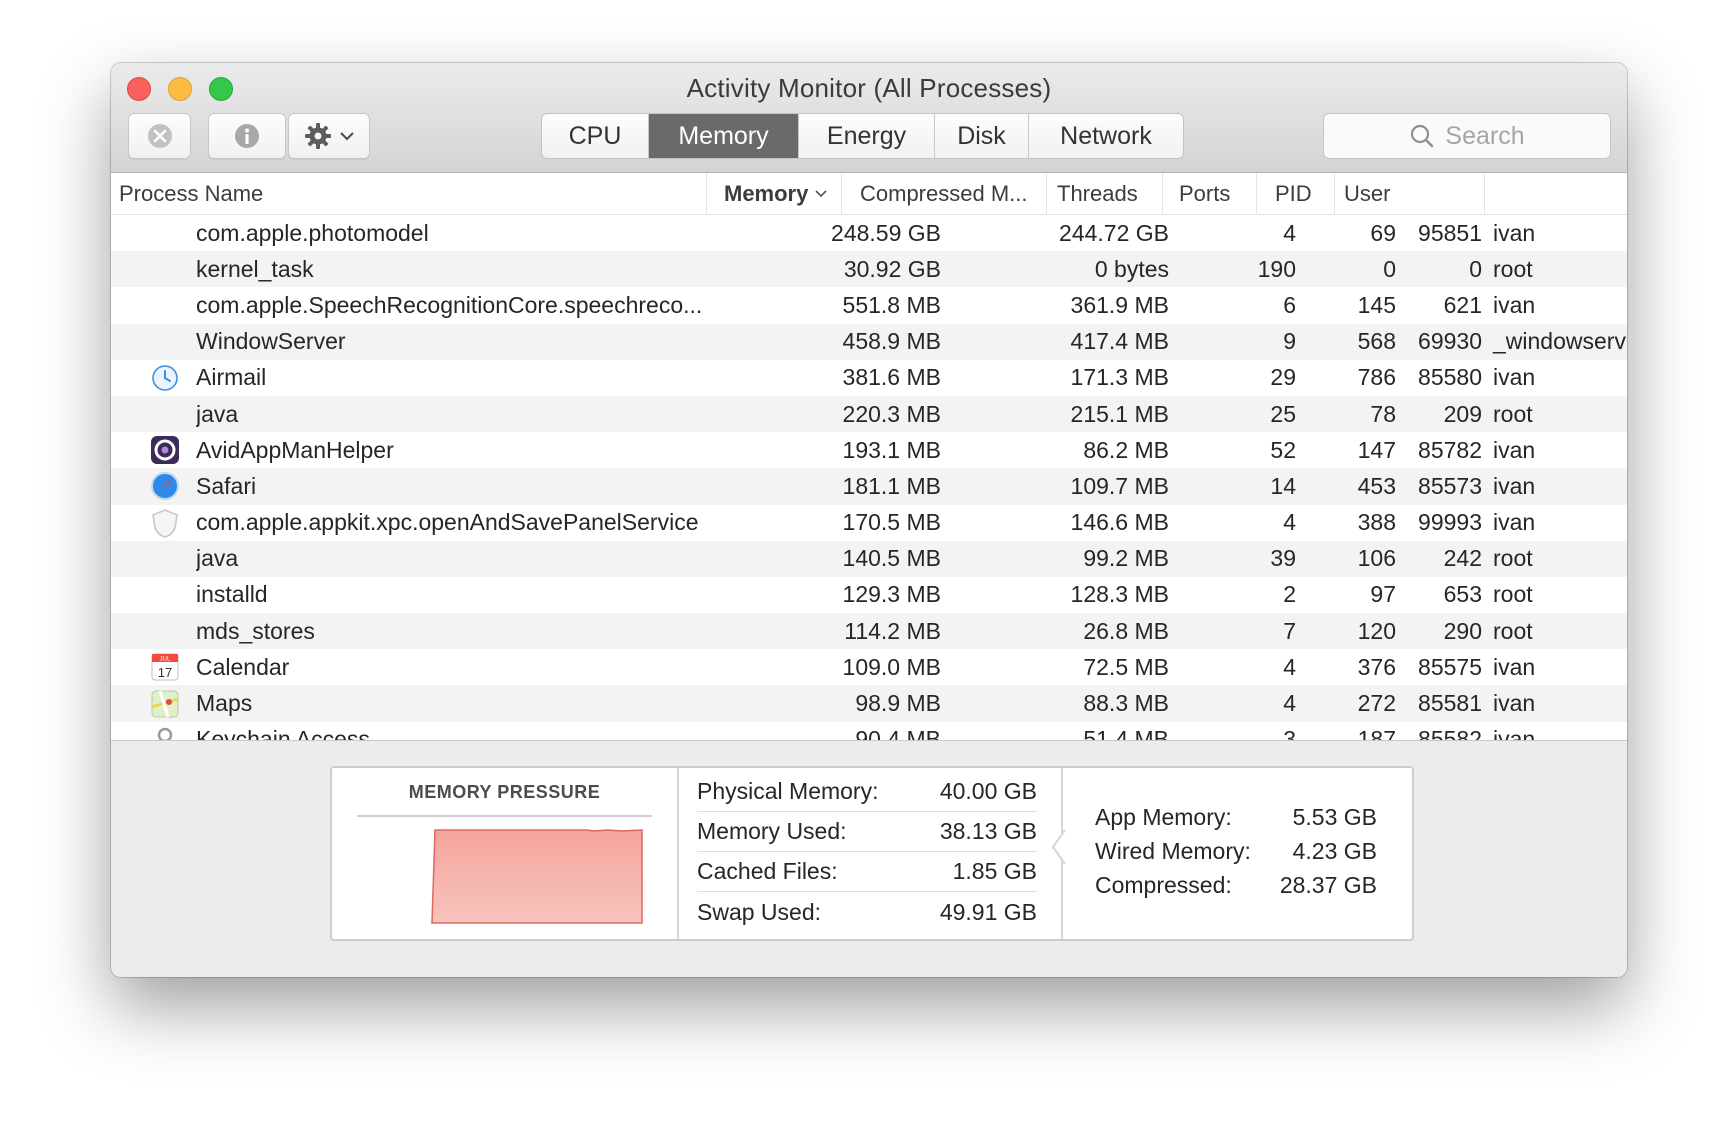  What do you see at coordinates (867, 136) in the screenshot?
I see `tab-energy: Energy` at bounding box center [867, 136].